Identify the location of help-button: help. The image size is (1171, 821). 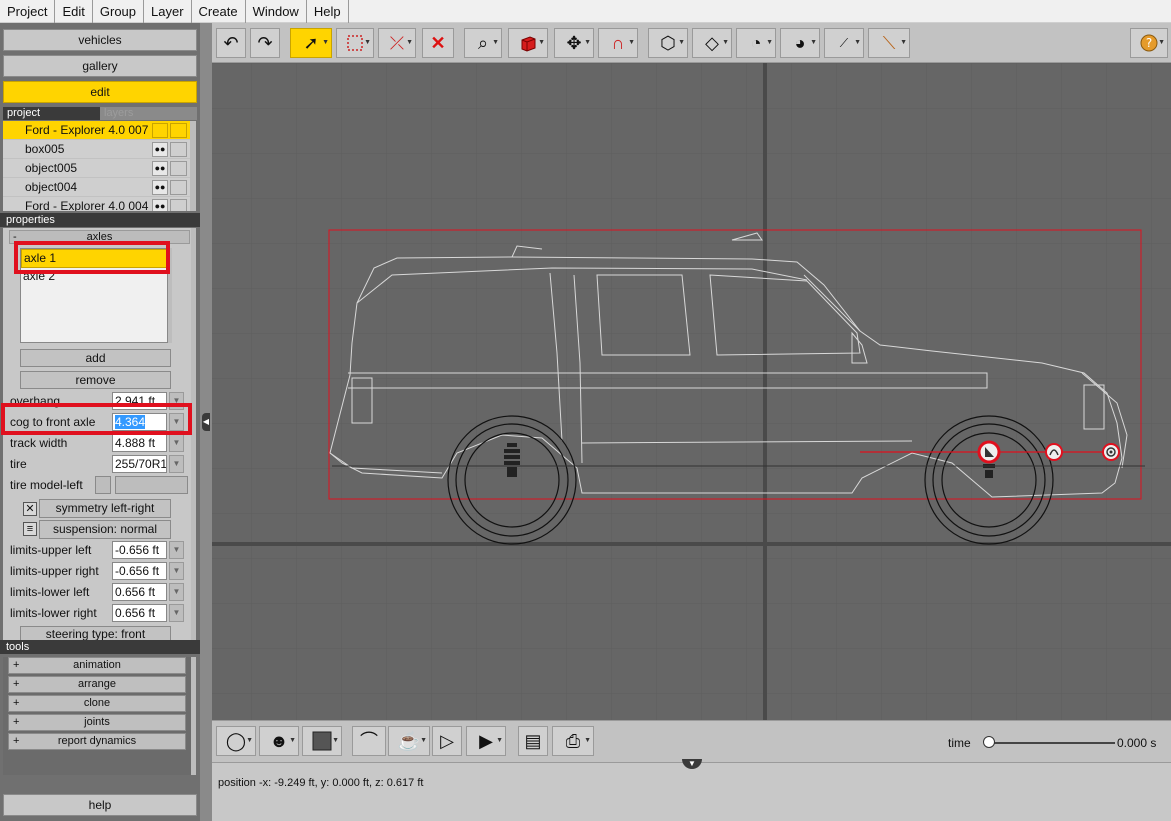
(100, 805).